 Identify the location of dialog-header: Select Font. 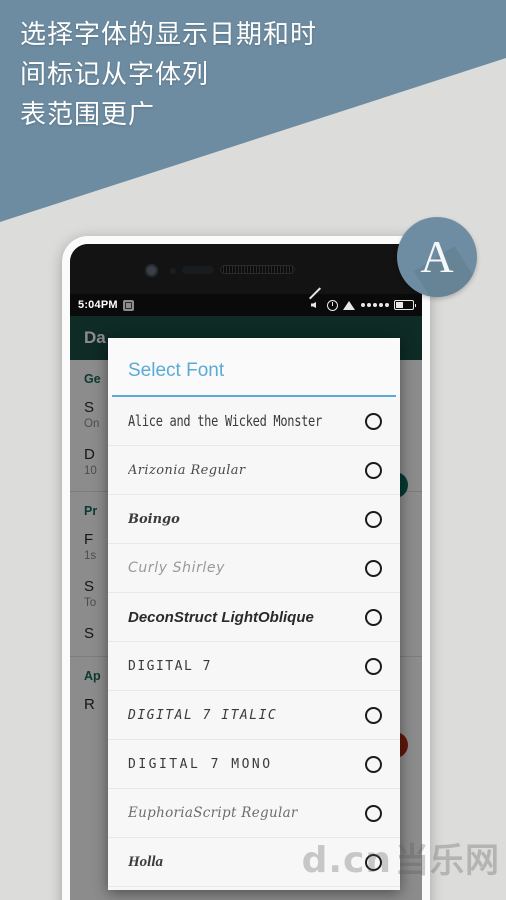
(254, 366).